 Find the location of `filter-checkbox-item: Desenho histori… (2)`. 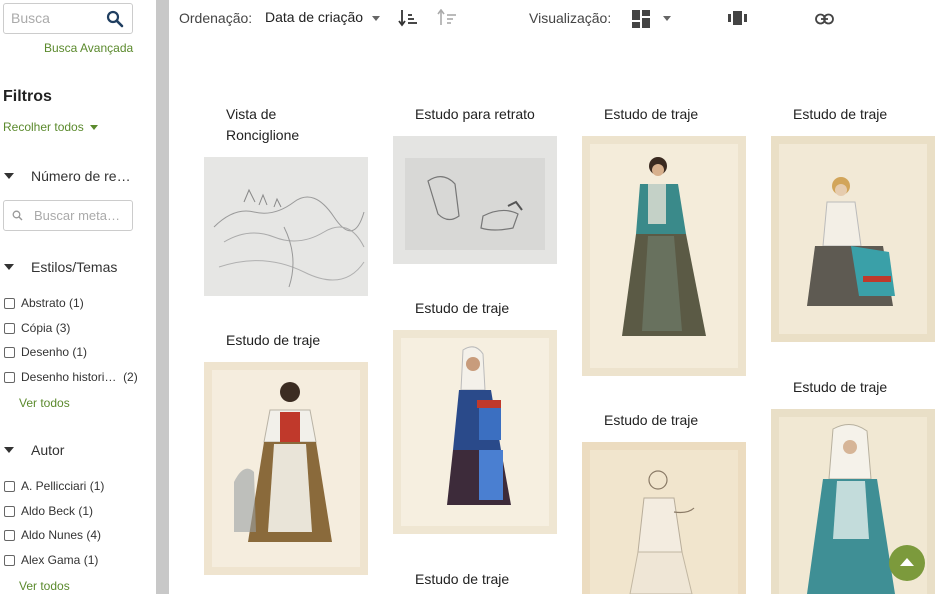

filter-checkbox-item: Desenho histori… (2) is located at coordinates (71, 377).